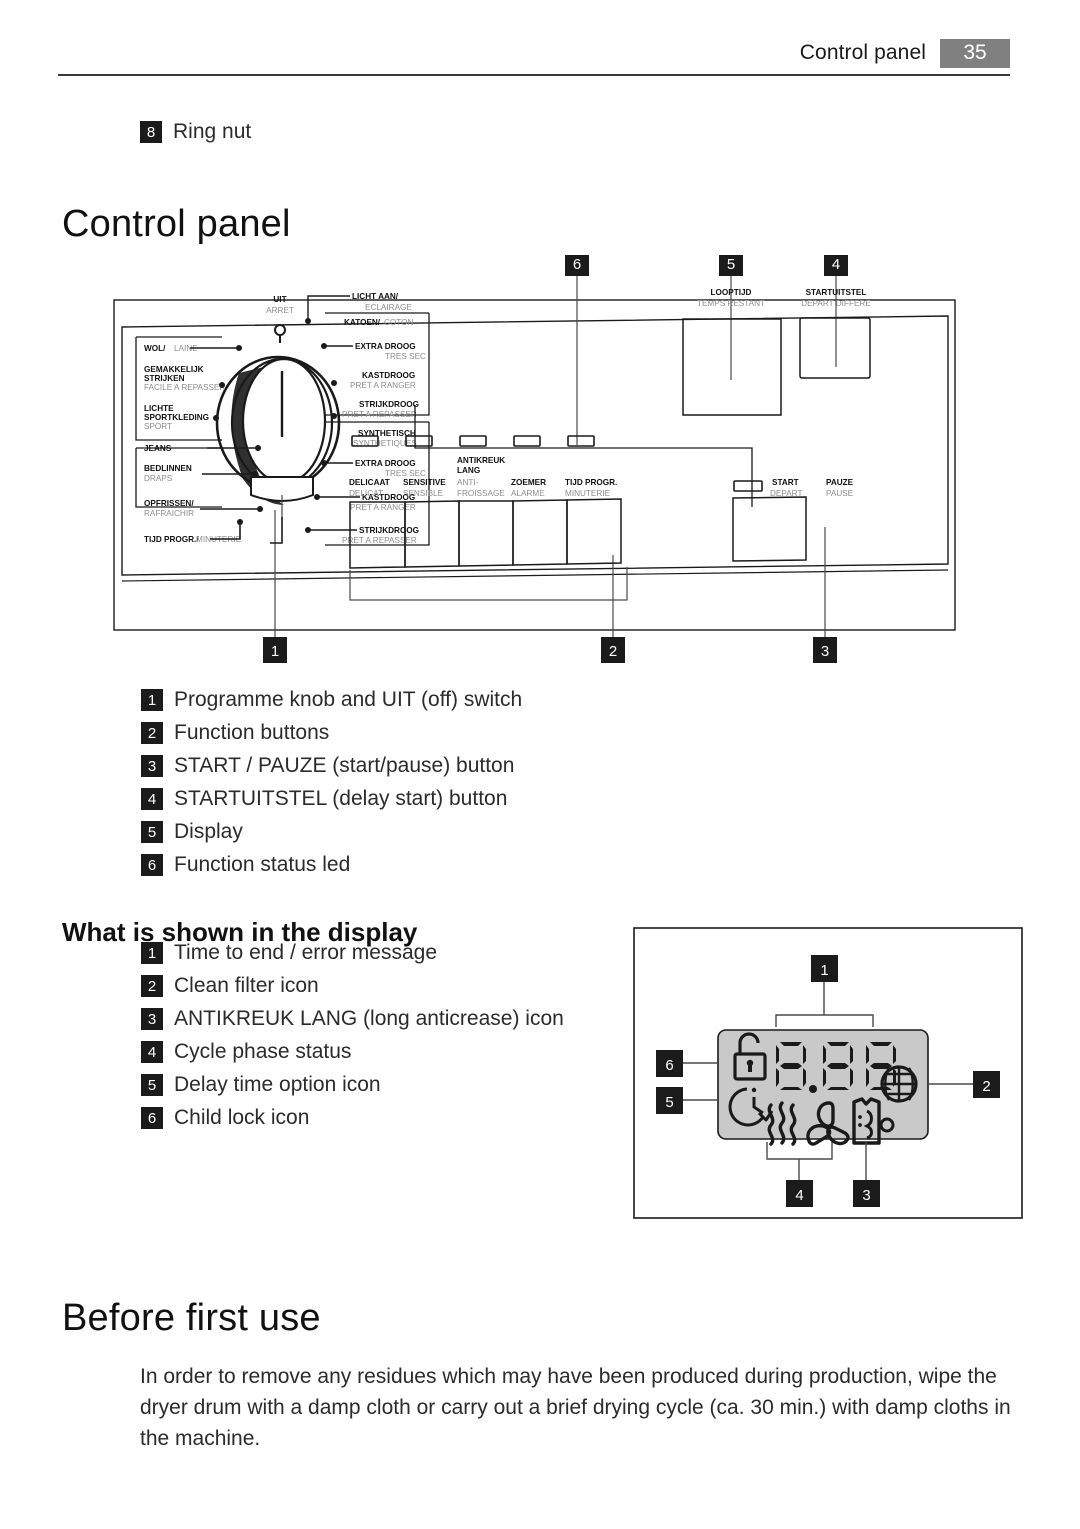  I want to click on callout-2-bottom: 2, so click(613, 650).